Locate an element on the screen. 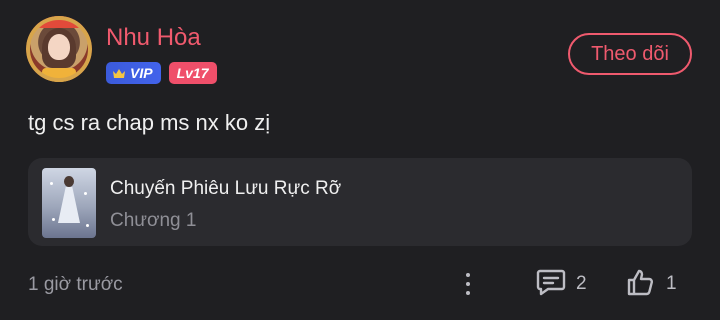 This screenshot has width=720, height=320. avatar-frame-ring is located at coordinates (59, 49).